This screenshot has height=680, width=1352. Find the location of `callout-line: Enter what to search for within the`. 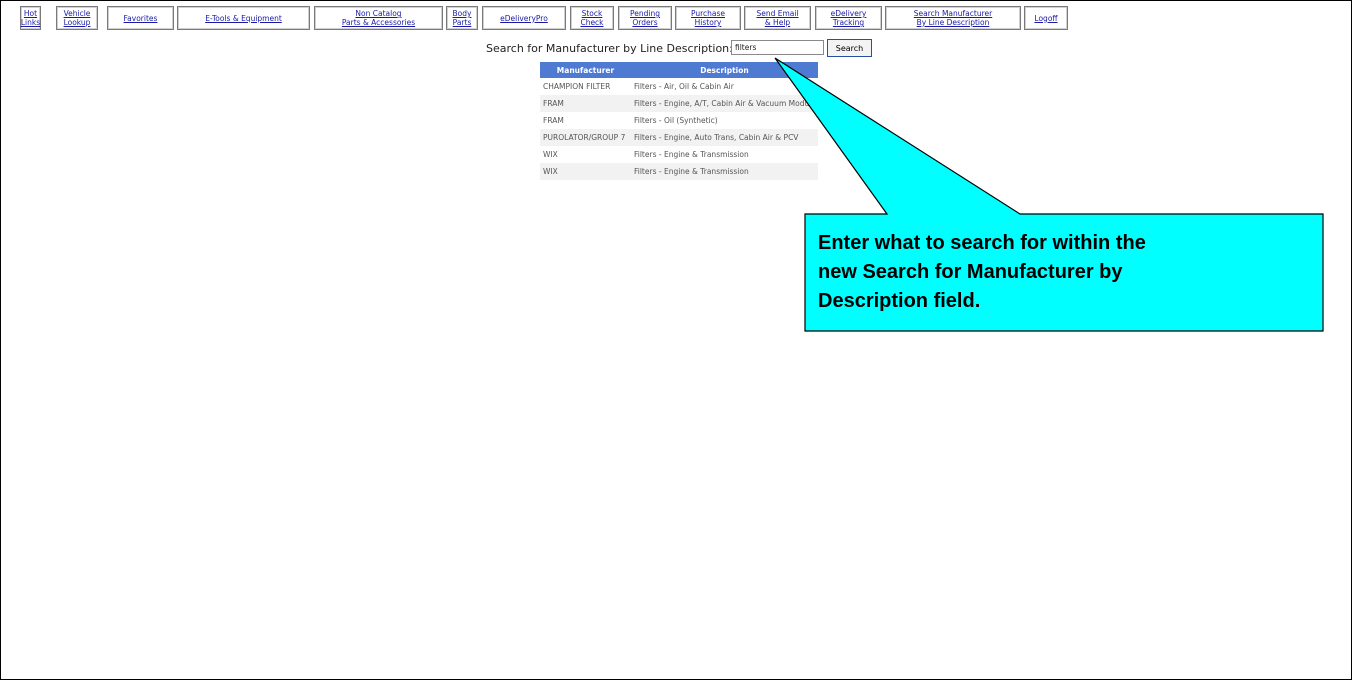

callout-line: Enter what to search for within the is located at coordinates (982, 243).